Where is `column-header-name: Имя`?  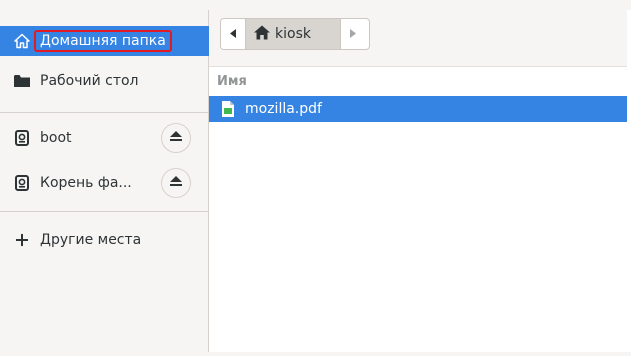
column-header-name: Имя is located at coordinates (418, 81).